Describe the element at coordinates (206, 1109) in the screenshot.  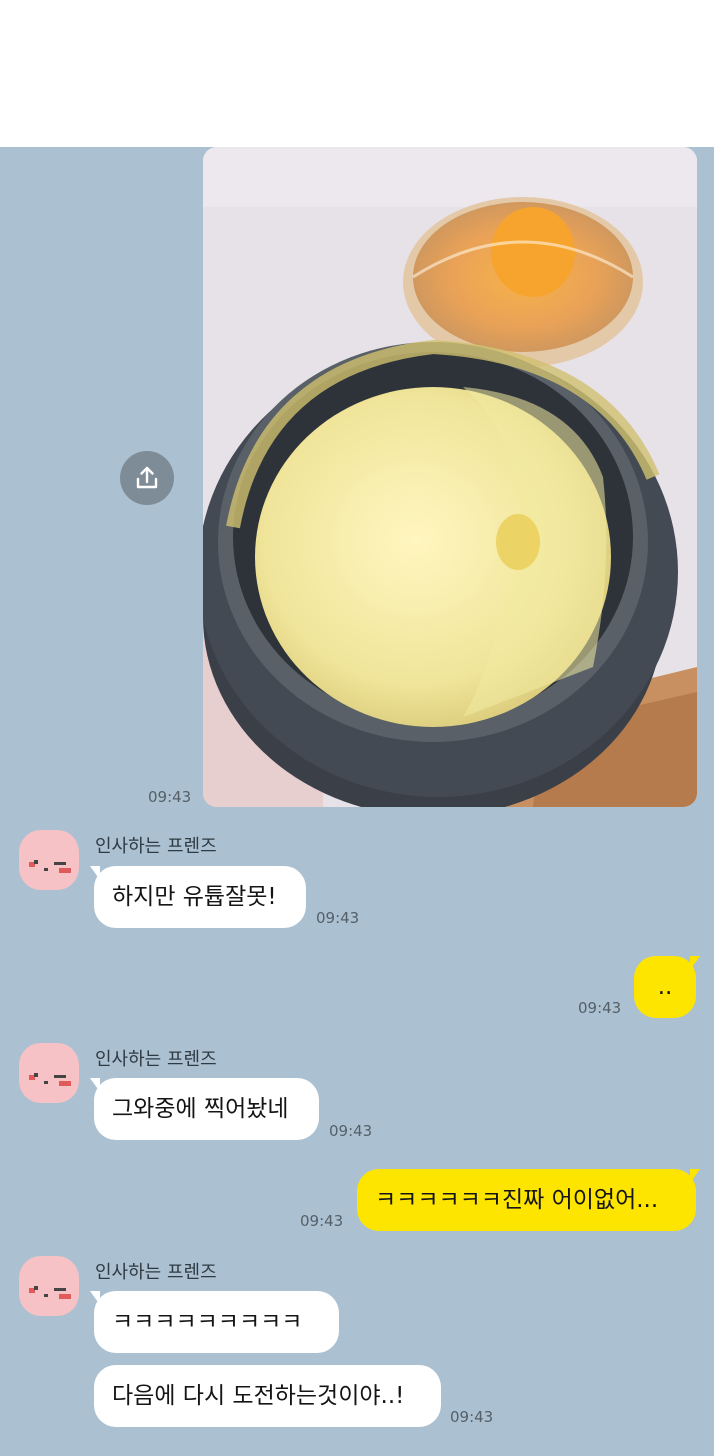
I see `message-bubble: 그와중에 찍어놨네` at that location.